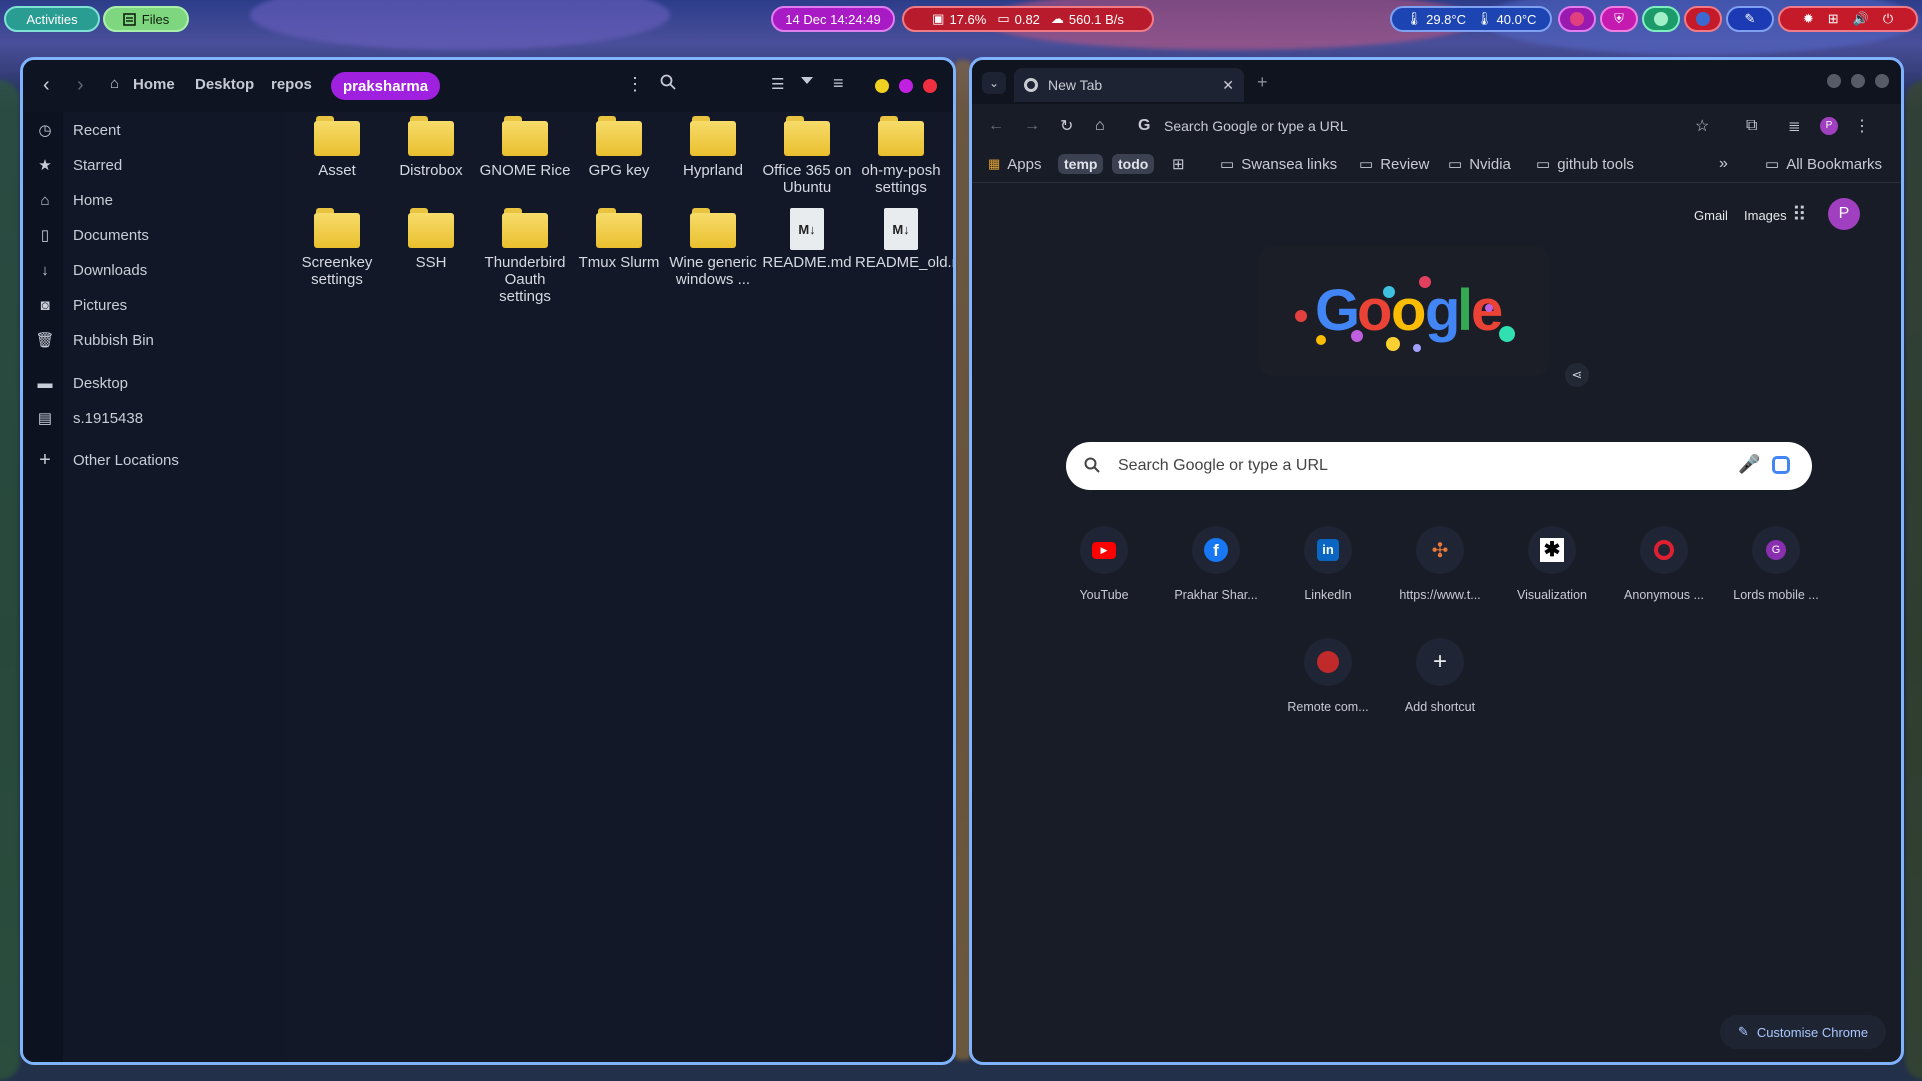 The width and height of the screenshot is (1922, 1081). What do you see at coordinates (1703, 19) in the screenshot?
I see `tray-app-3-icon` at bounding box center [1703, 19].